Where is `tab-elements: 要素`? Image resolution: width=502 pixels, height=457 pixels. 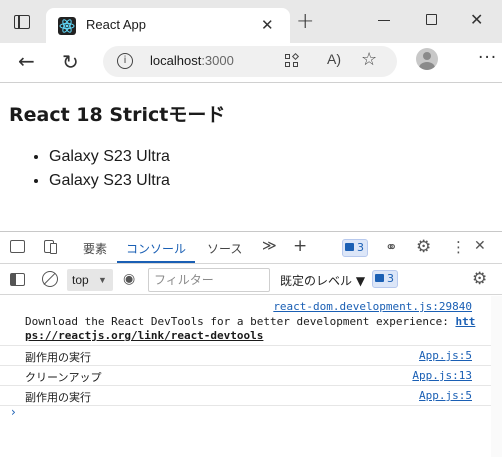
tab-elements: 要素 is located at coordinates (95, 248).